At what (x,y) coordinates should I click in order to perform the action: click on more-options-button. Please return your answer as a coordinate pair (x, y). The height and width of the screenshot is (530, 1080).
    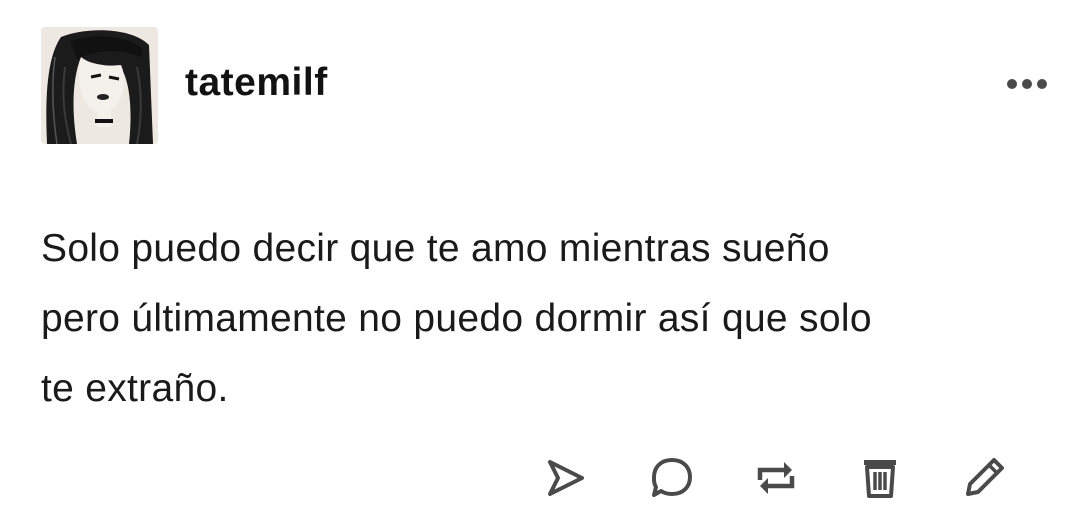
    Looking at the image, I should click on (1028, 84).